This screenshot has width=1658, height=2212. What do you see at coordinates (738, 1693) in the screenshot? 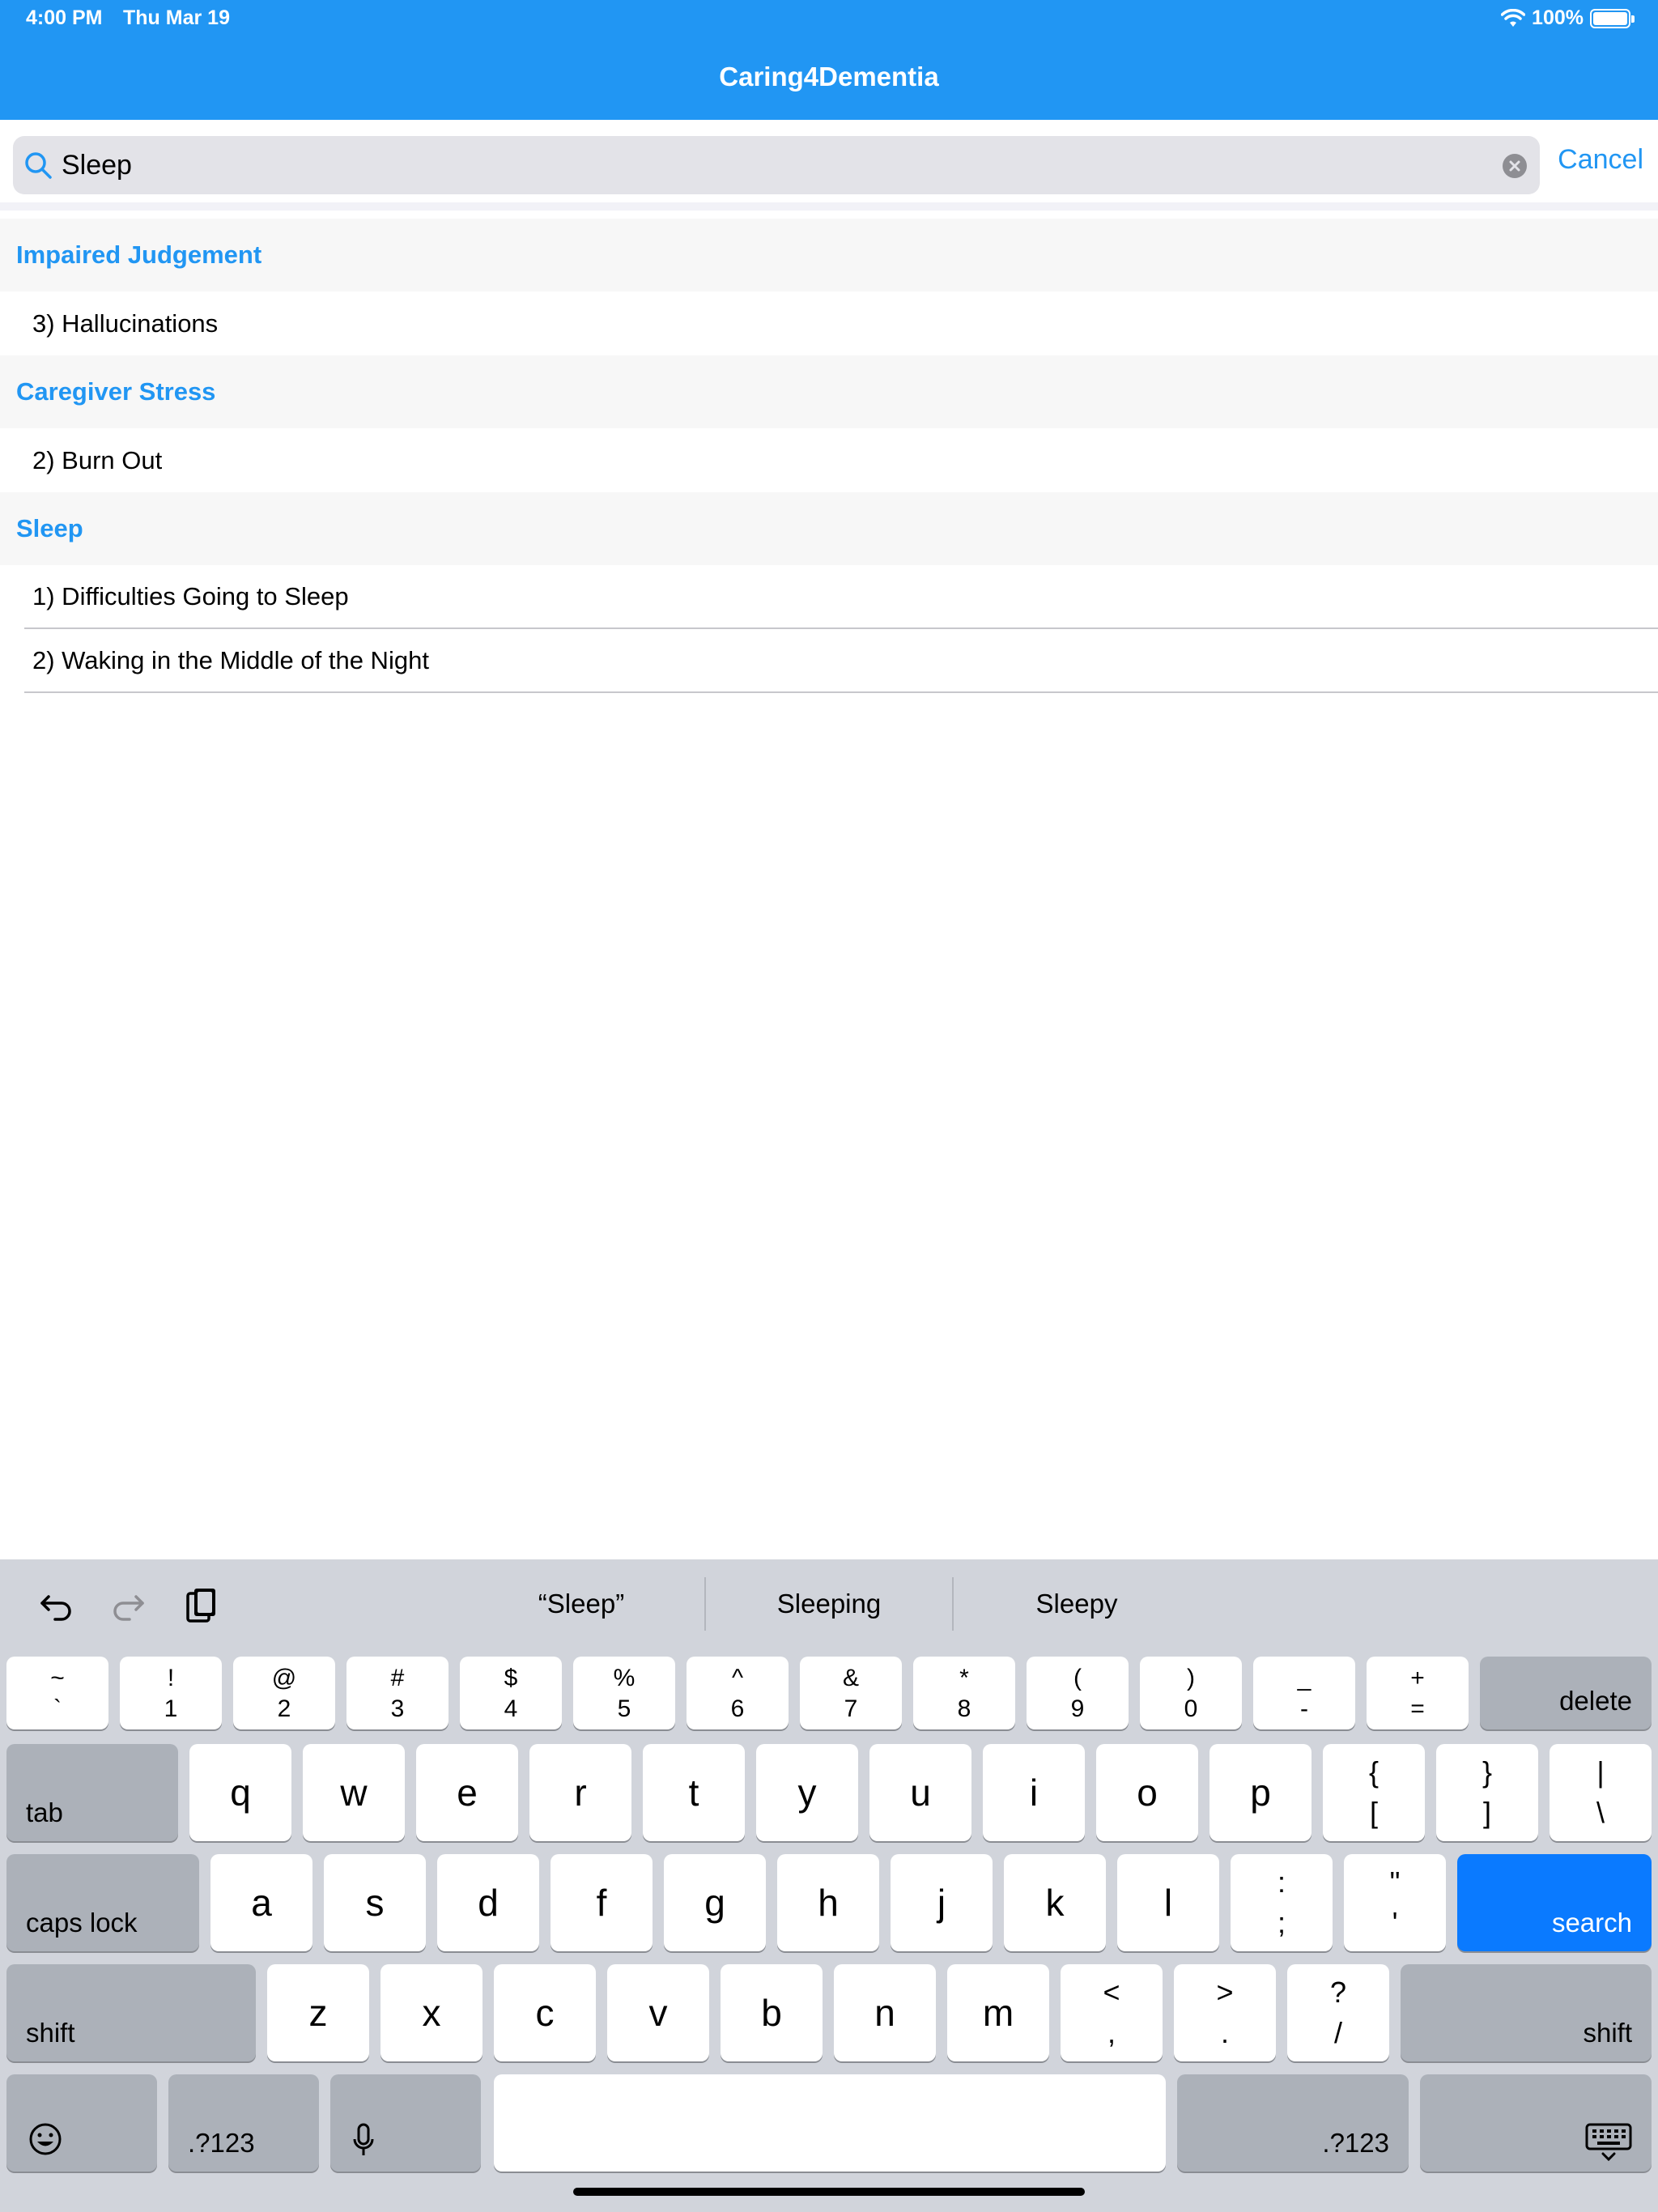
I see `key-6: ^ 6` at bounding box center [738, 1693].